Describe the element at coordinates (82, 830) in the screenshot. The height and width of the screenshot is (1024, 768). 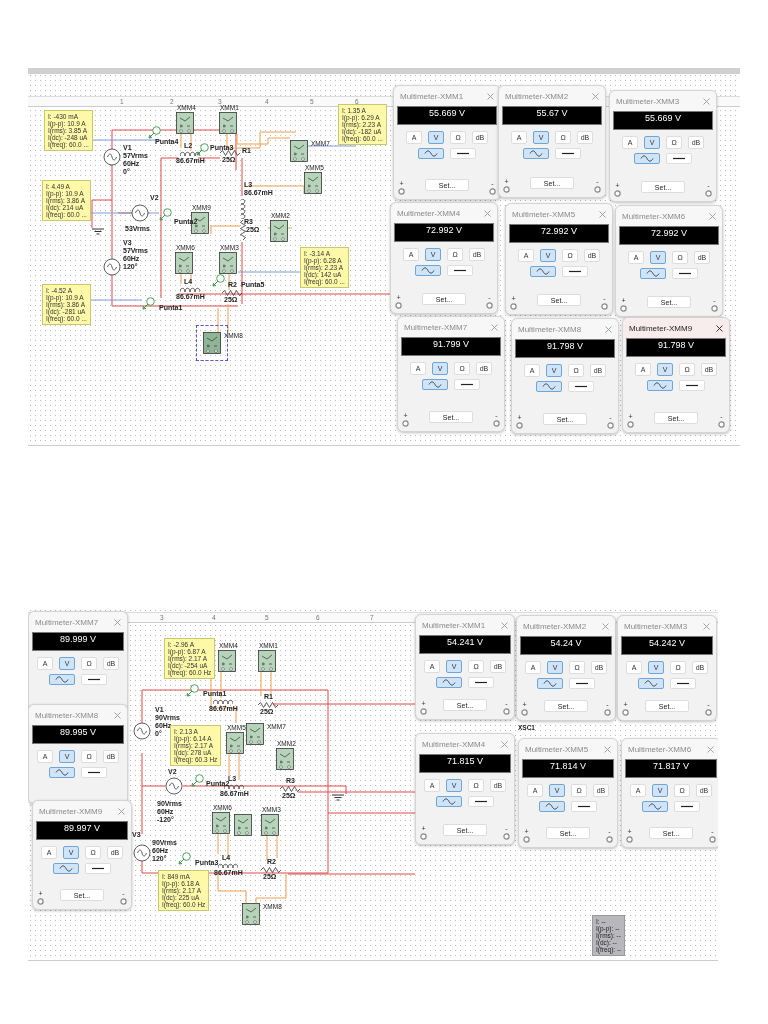
I see `reading-display: 89.997 V` at that location.